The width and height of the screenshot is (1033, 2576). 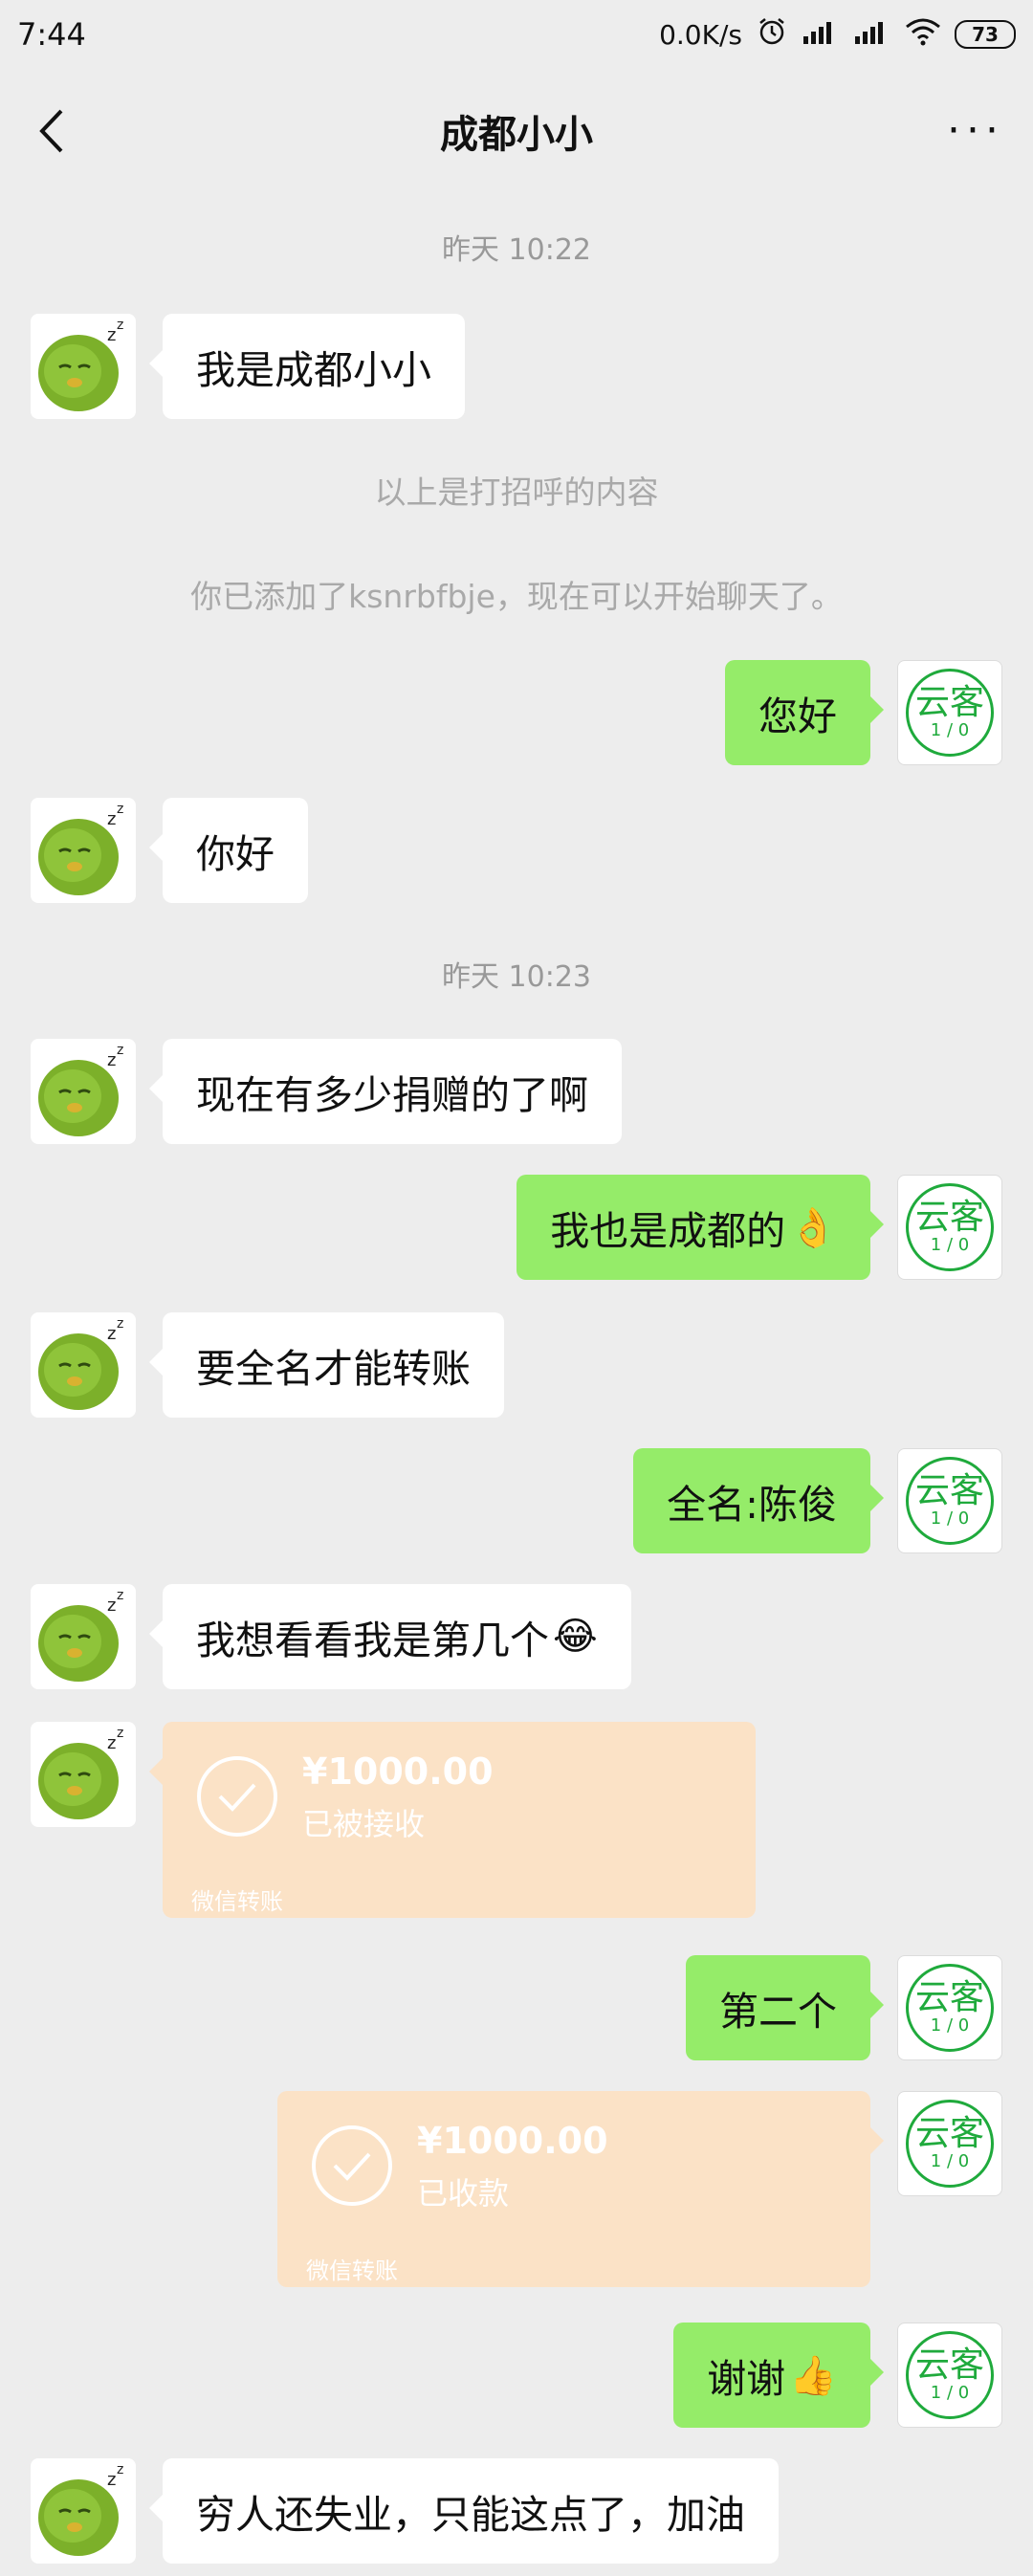 I want to click on message-bubble-received: 现在有多少捐赠的了啊, so click(x=385, y=1091).